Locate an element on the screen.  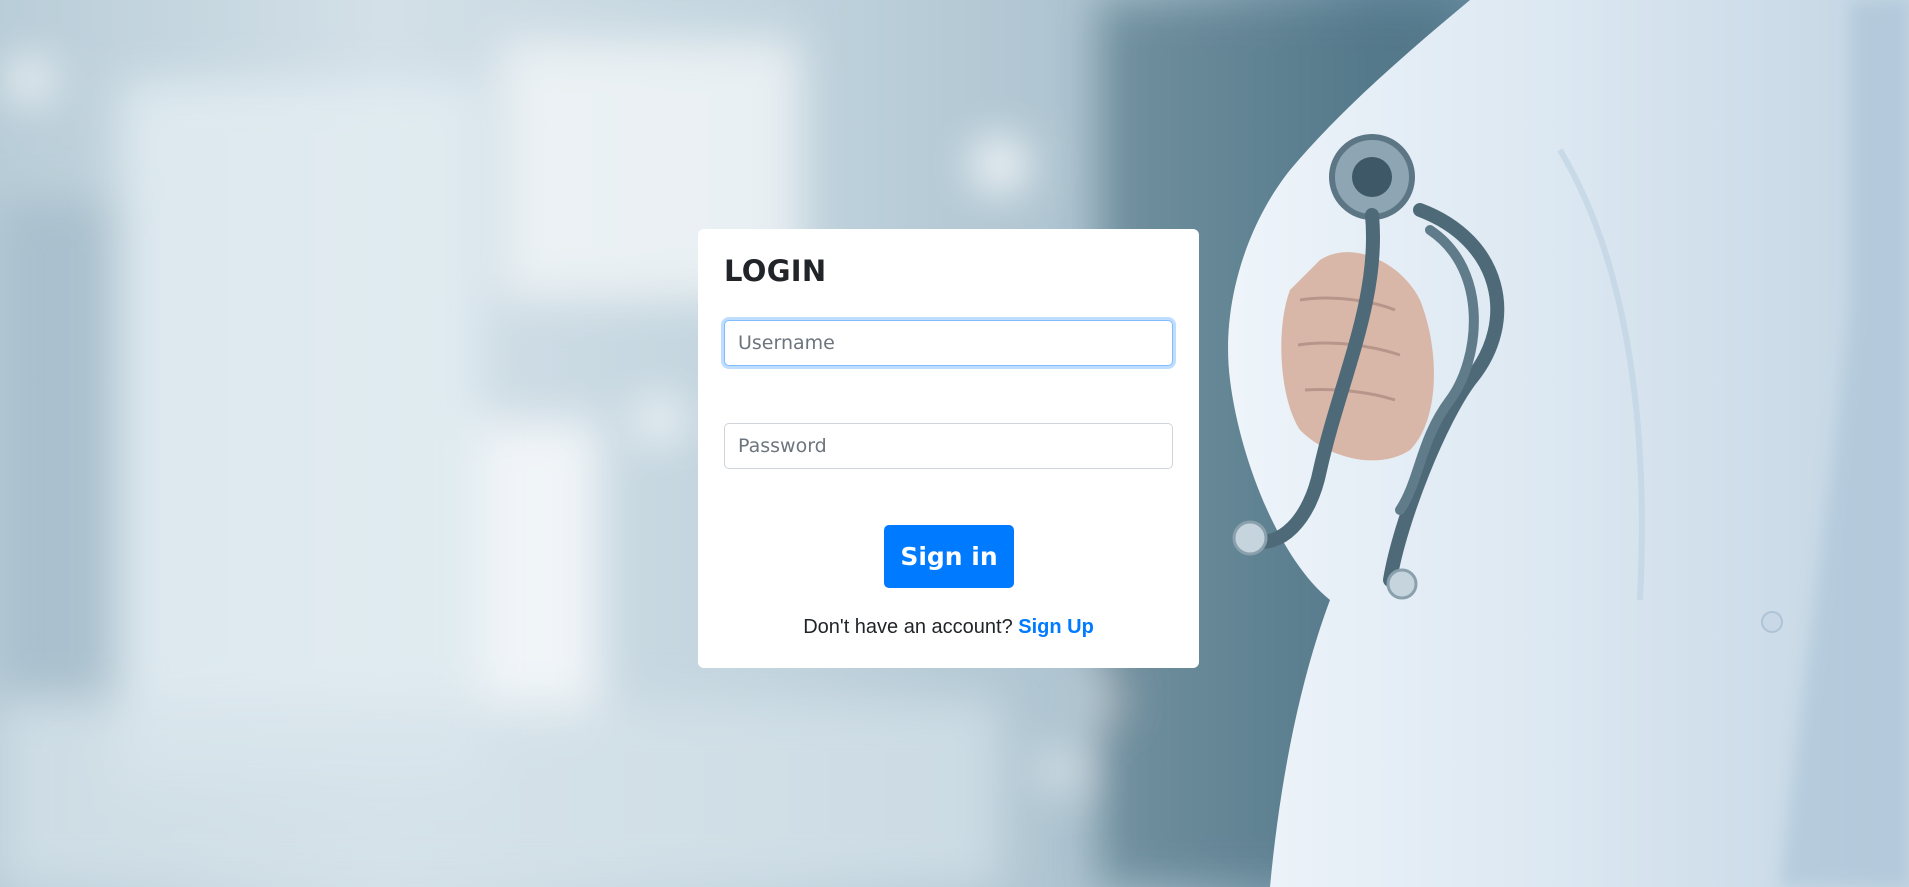
password-input is located at coordinates (948, 446).